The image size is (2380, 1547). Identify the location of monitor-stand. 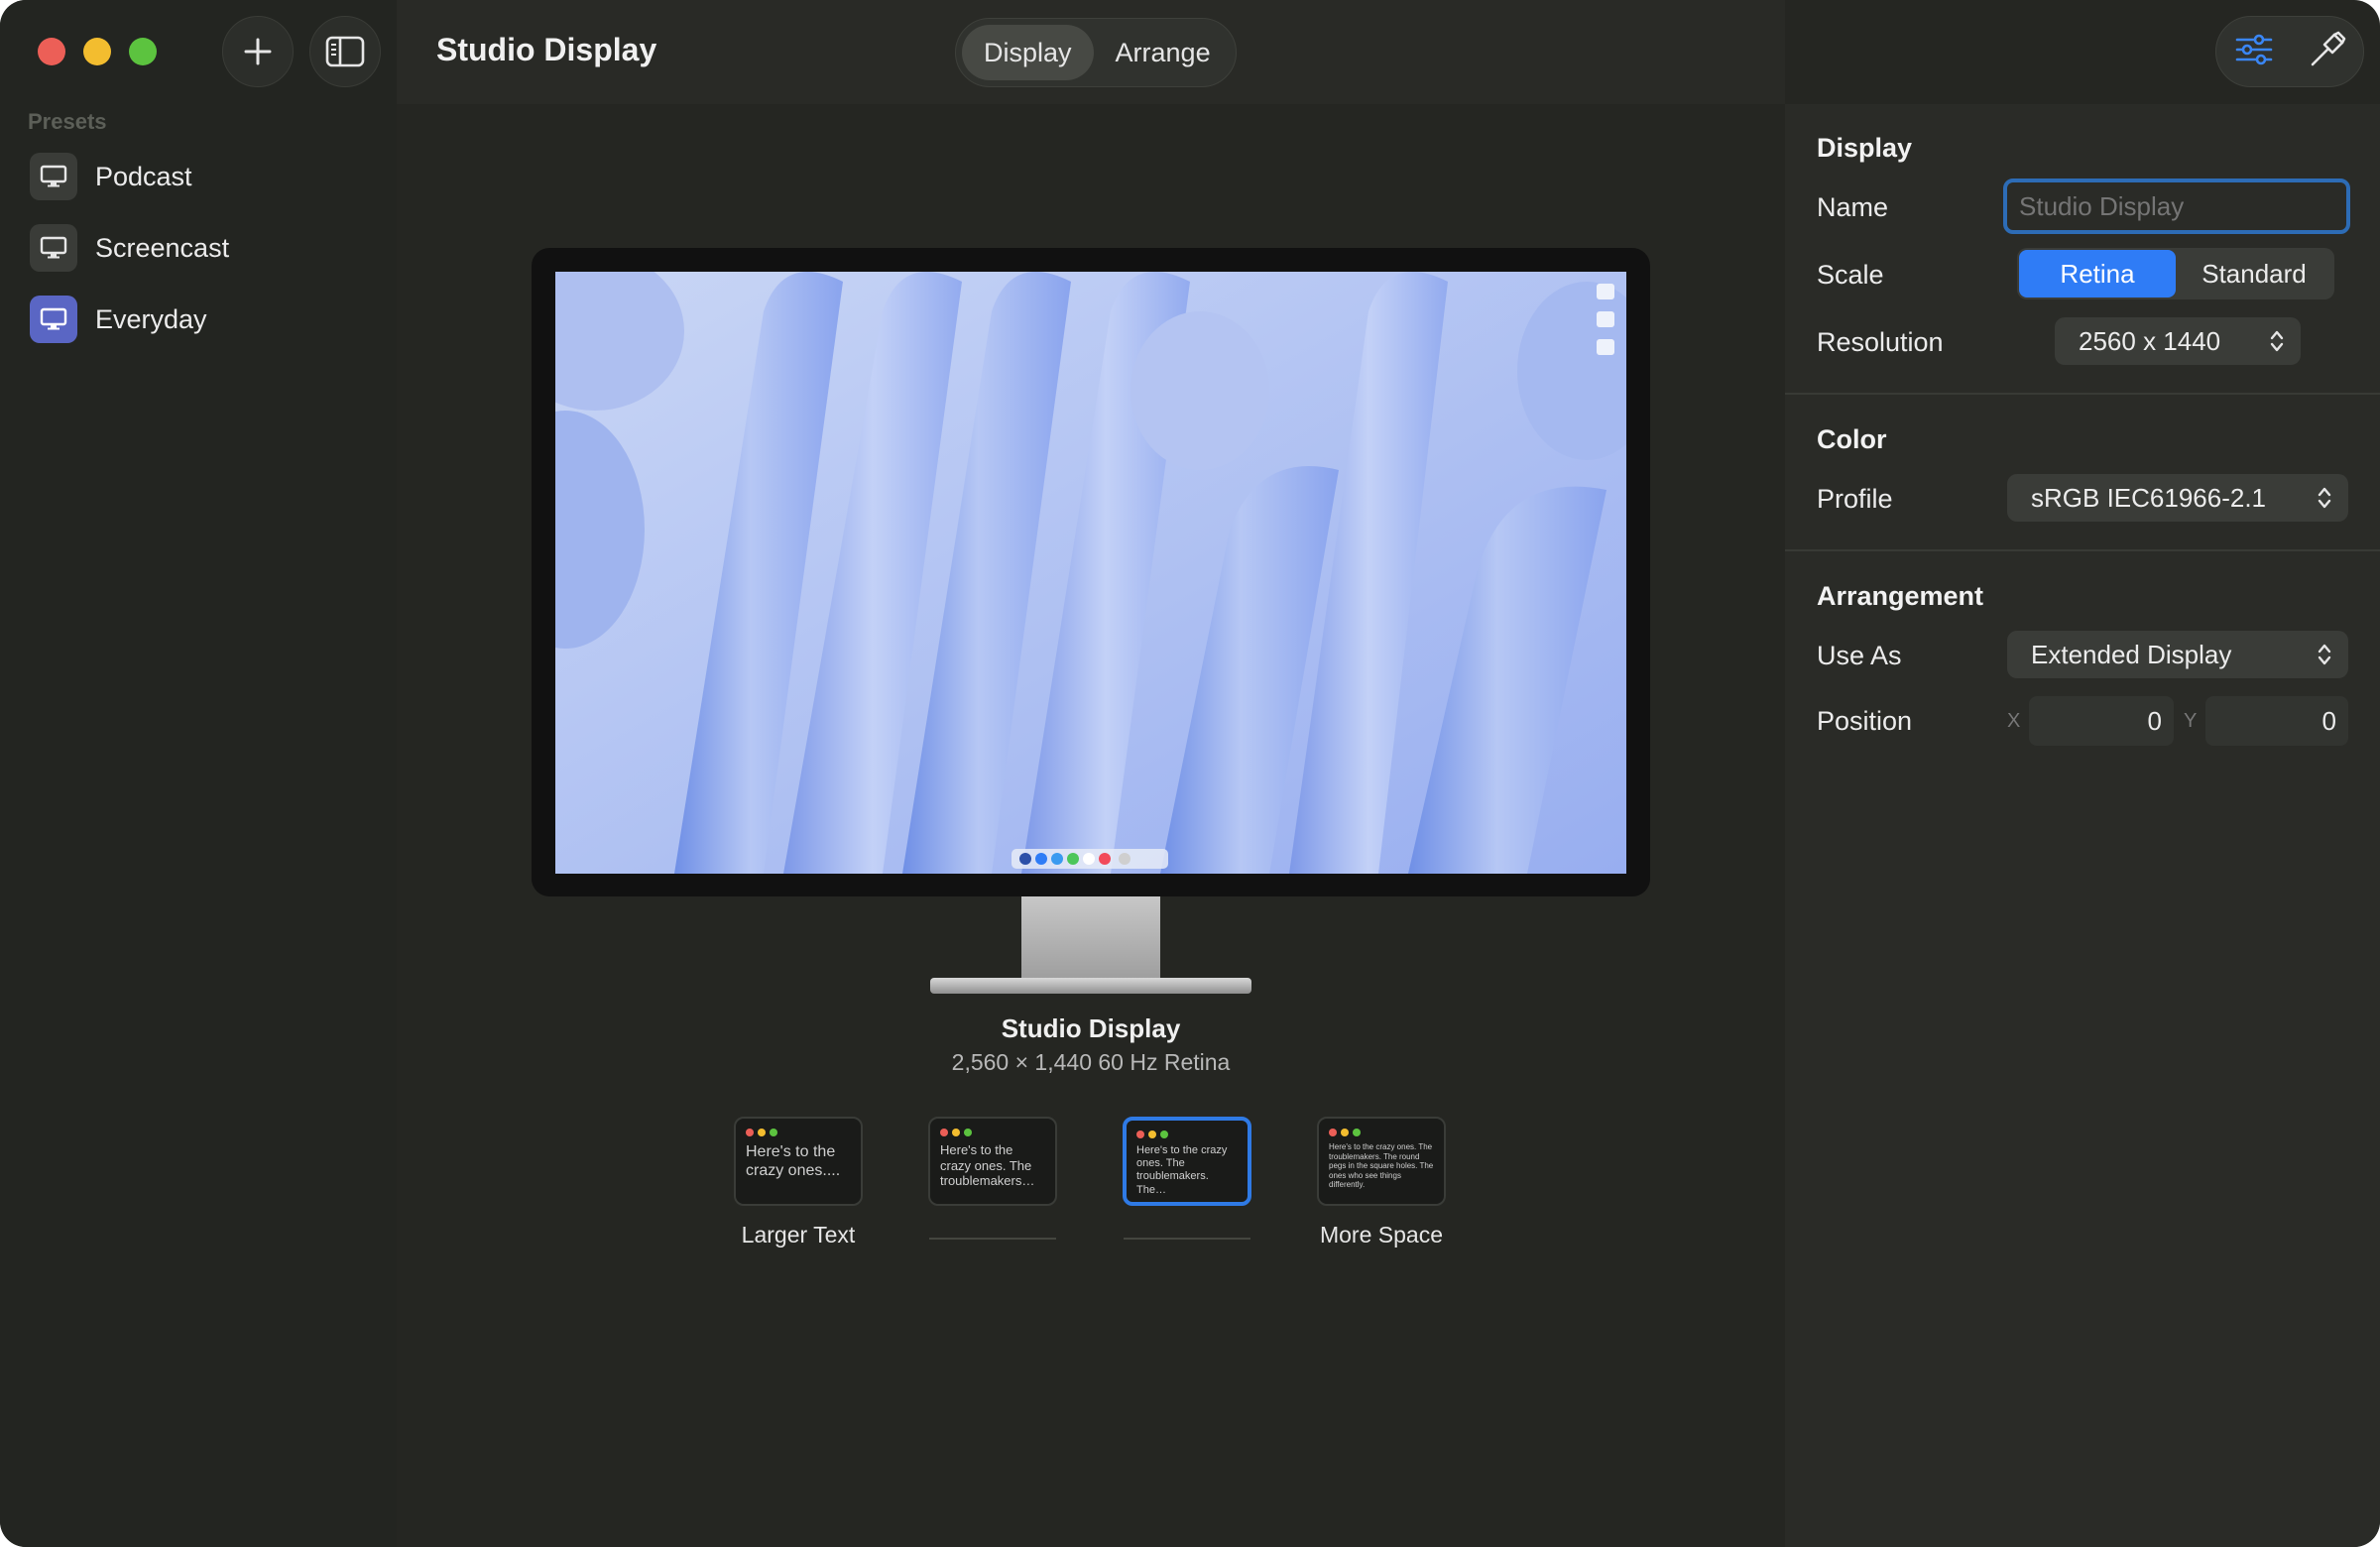
(1090, 938).